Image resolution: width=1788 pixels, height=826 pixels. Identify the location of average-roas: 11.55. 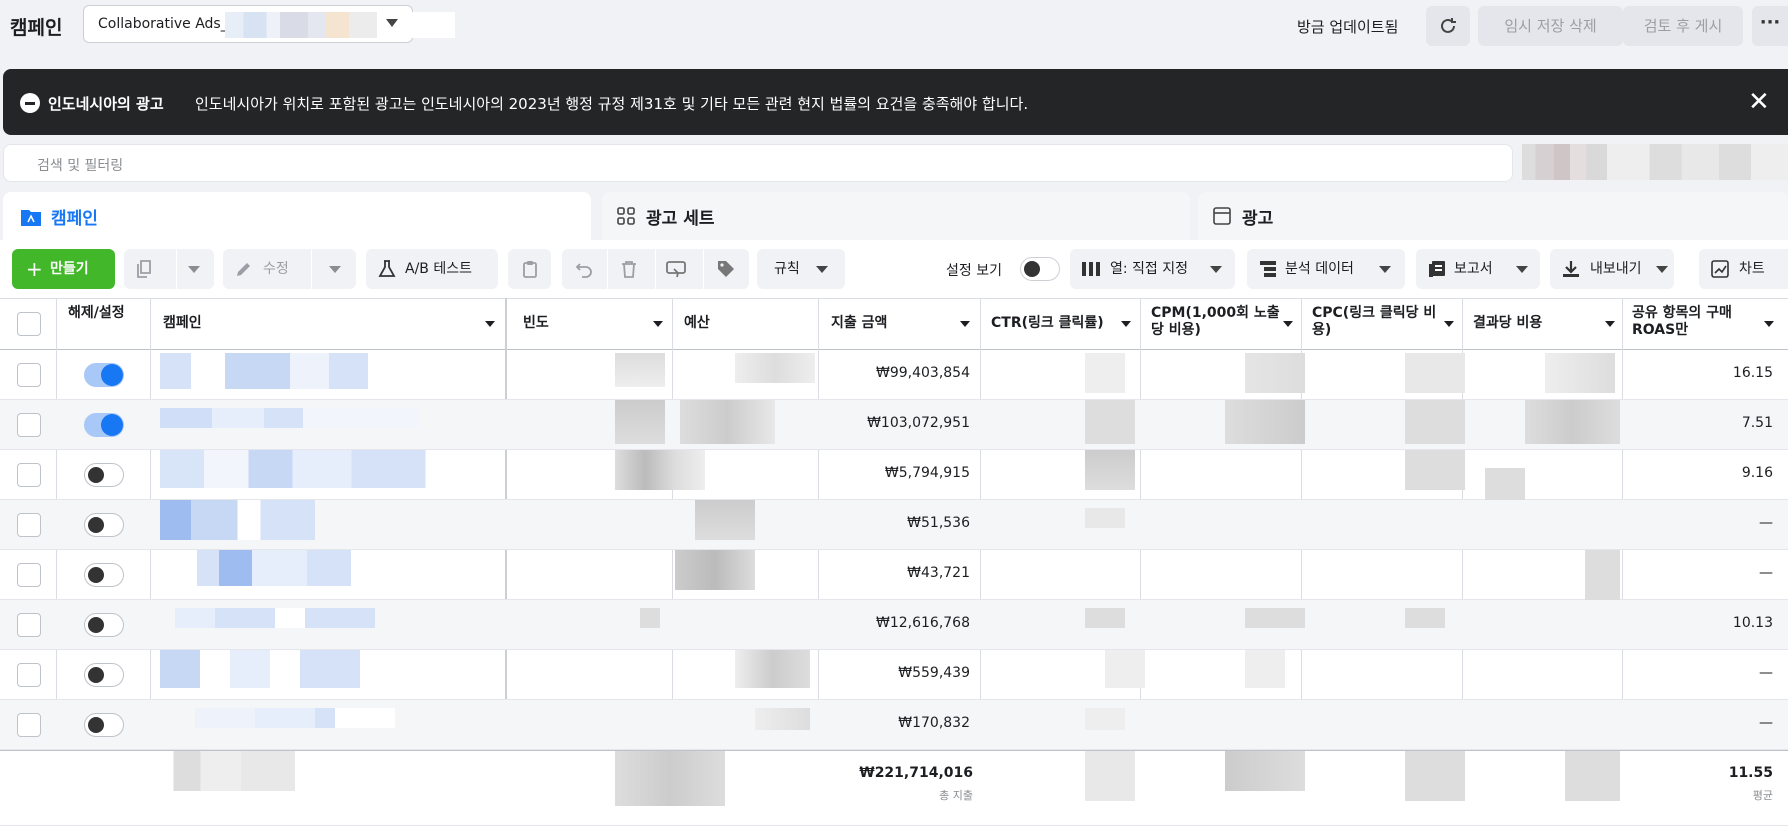
(1750, 773).